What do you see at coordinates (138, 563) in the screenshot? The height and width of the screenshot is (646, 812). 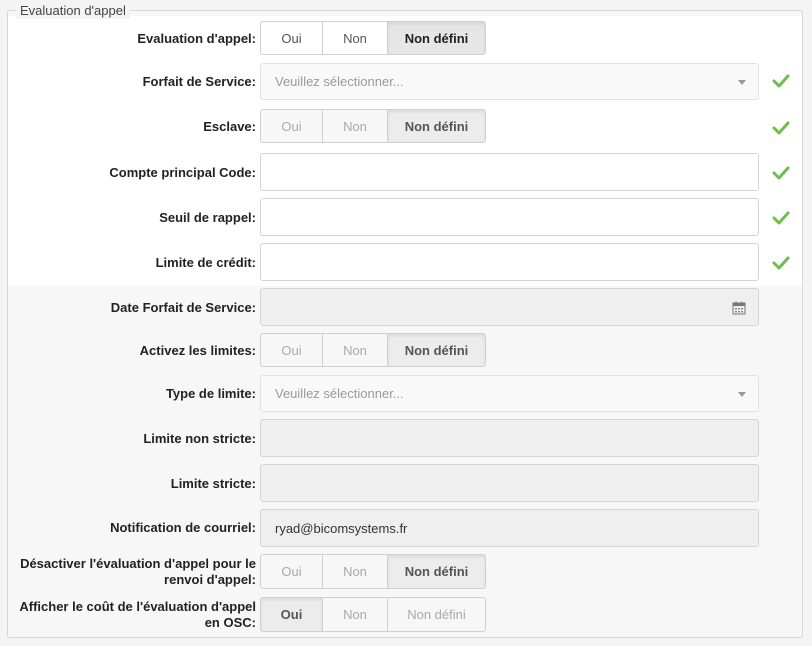 I see `label-desactiver-line1: Désactiver l'évaluation d'appel pour le` at bounding box center [138, 563].